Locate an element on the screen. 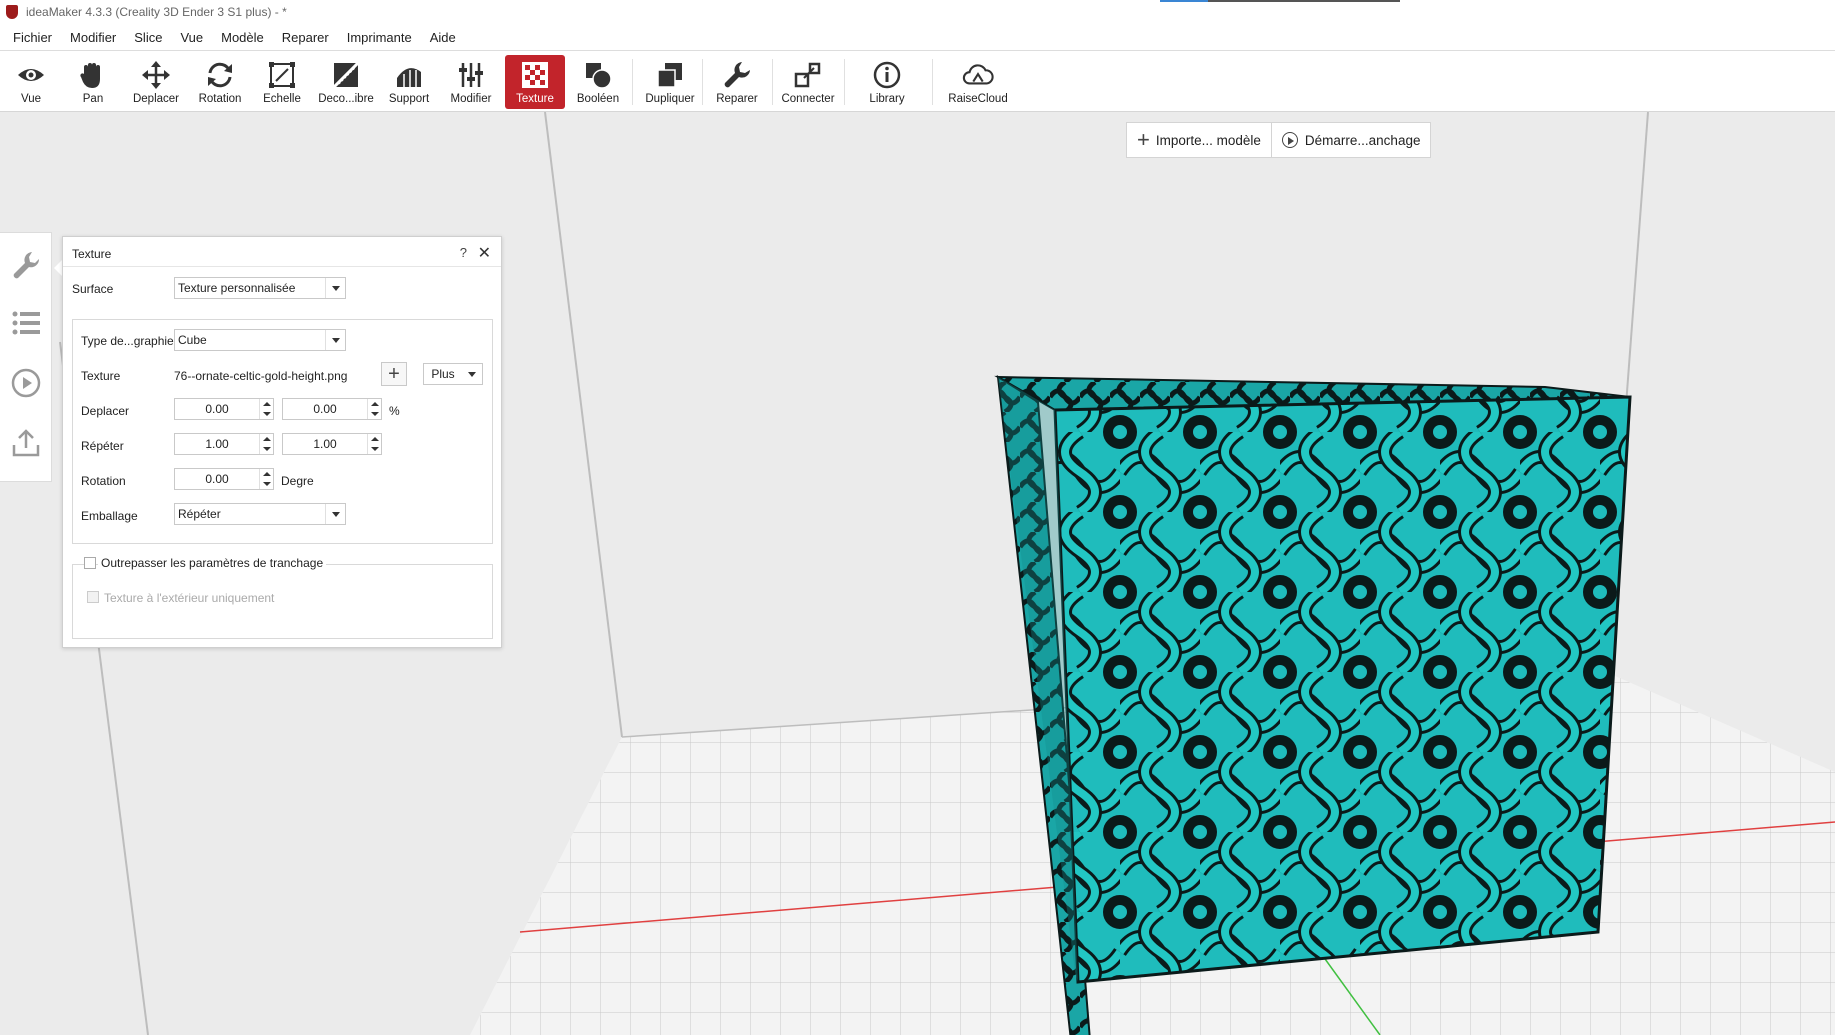 The image size is (1835, 1035). wrap-select: Répéter is located at coordinates (260, 514).